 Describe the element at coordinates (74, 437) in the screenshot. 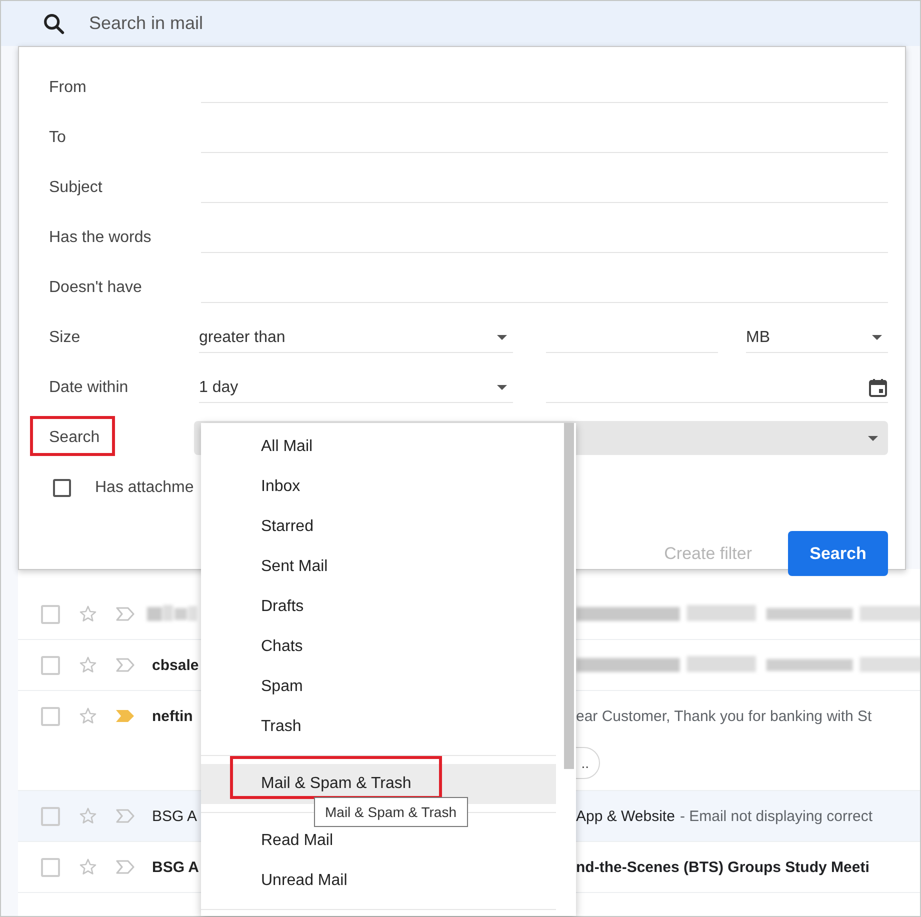

I see `field-label: Search` at that location.